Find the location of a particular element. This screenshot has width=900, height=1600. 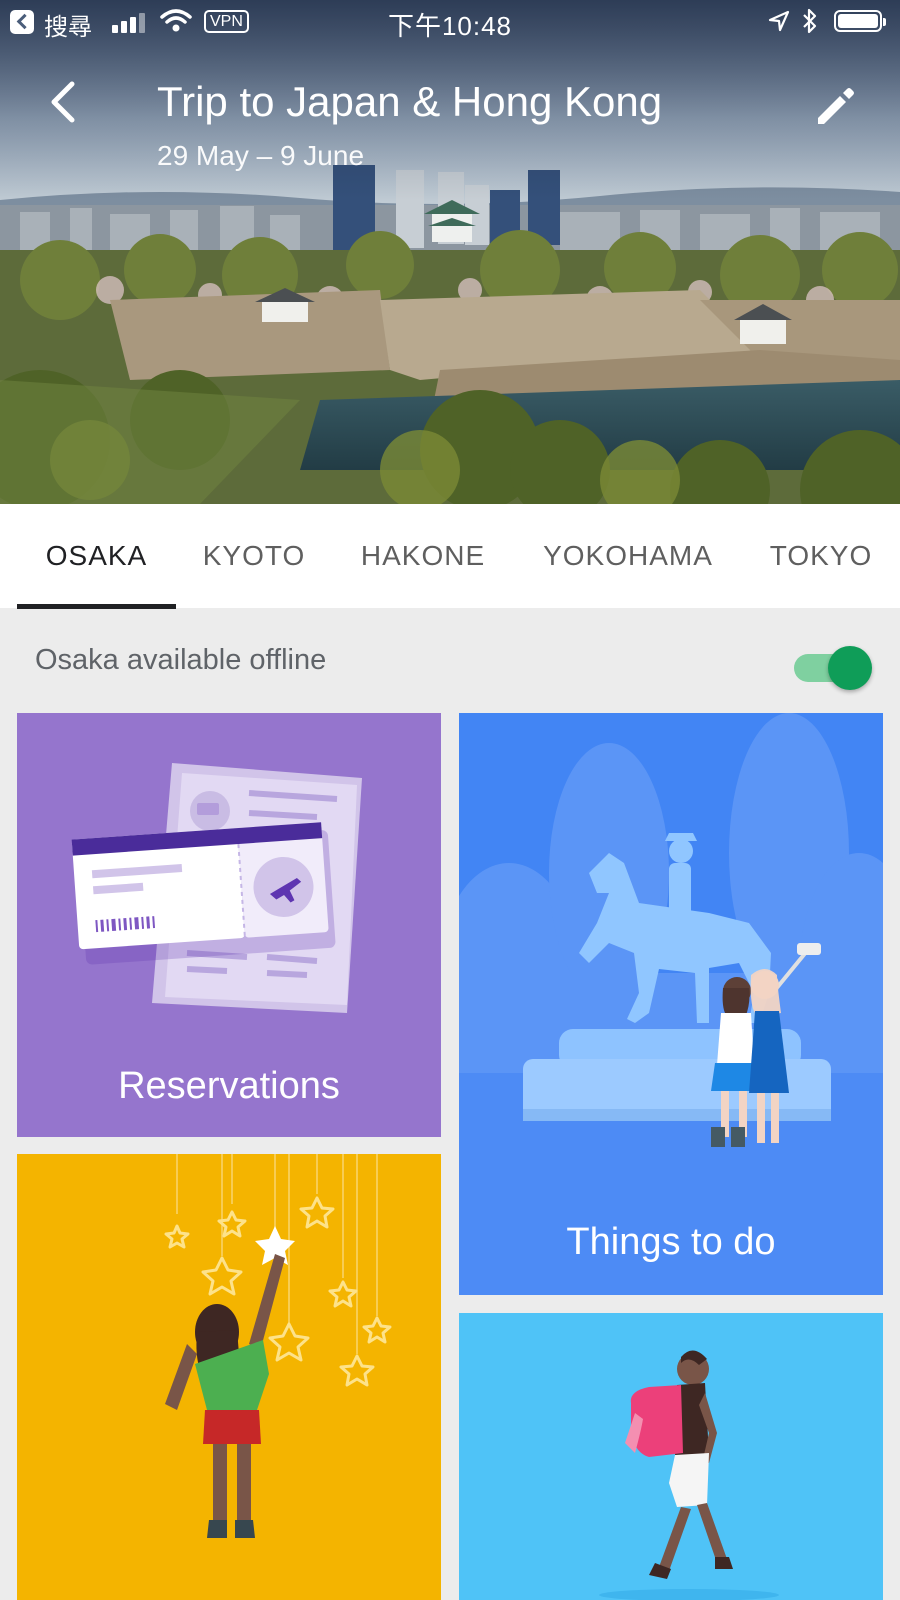

star-reaching-illustration is located at coordinates (278, 1346).